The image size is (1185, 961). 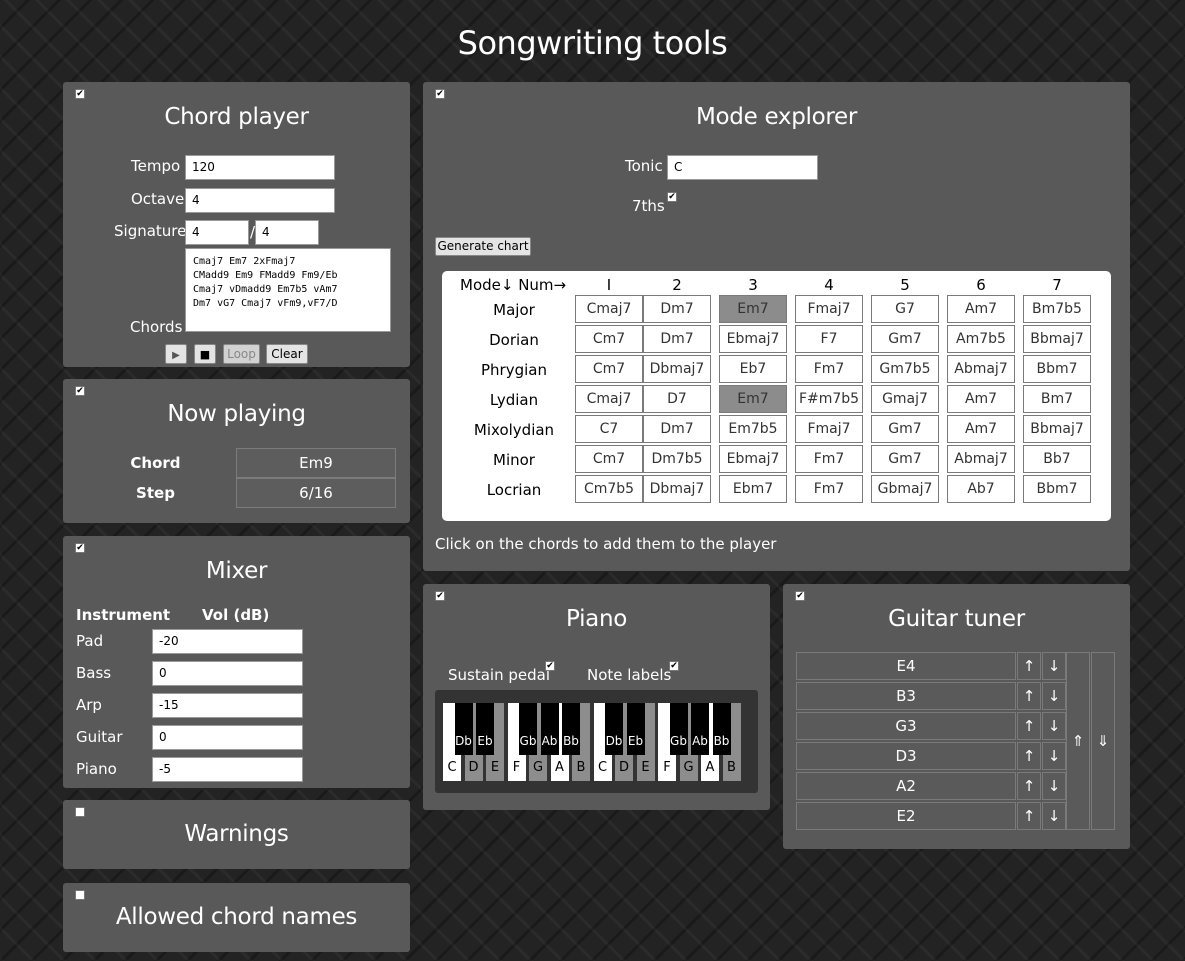 I want to click on mode-chord-cell: Dm7b5, so click(x=677, y=459).